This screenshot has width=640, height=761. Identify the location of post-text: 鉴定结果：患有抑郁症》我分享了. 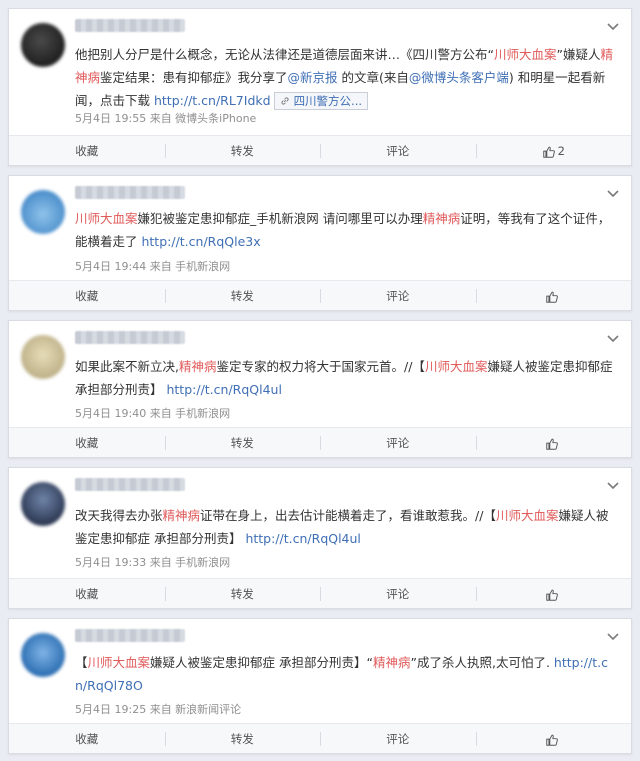
(194, 77).